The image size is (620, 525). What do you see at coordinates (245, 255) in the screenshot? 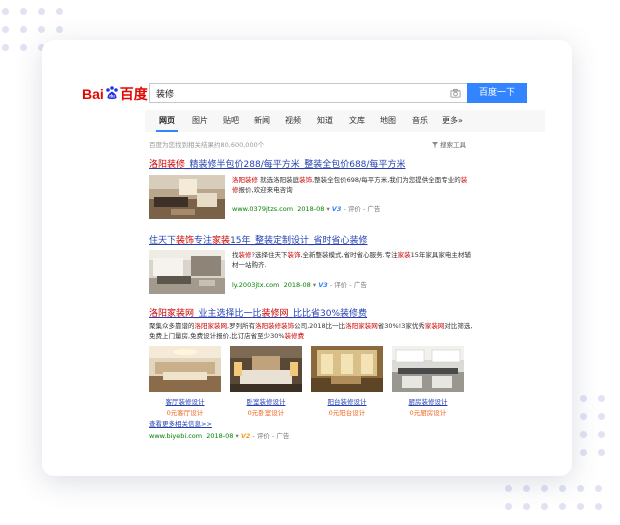
I see `desc-highlight: 装修` at bounding box center [245, 255].